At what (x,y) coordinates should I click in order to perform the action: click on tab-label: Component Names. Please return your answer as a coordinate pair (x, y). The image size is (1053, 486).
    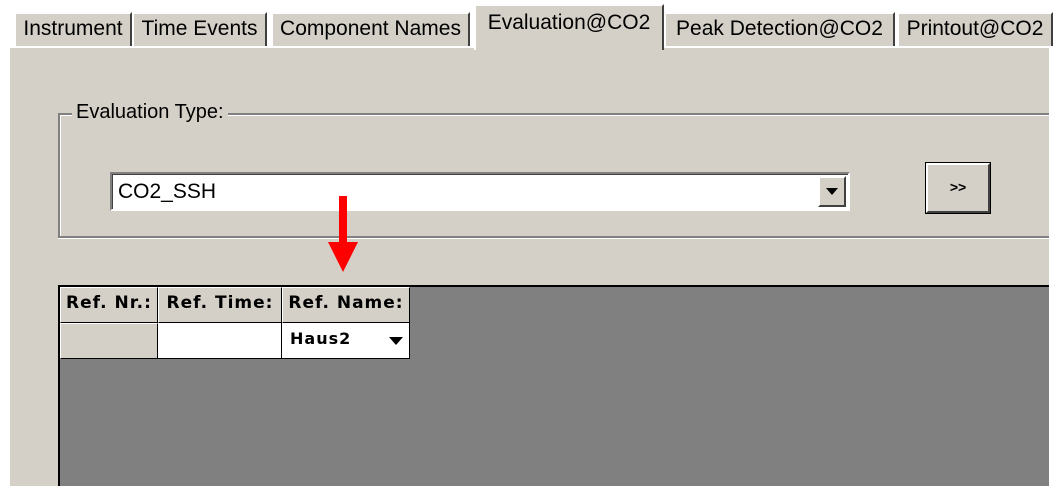
    Looking at the image, I should click on (370, 28).